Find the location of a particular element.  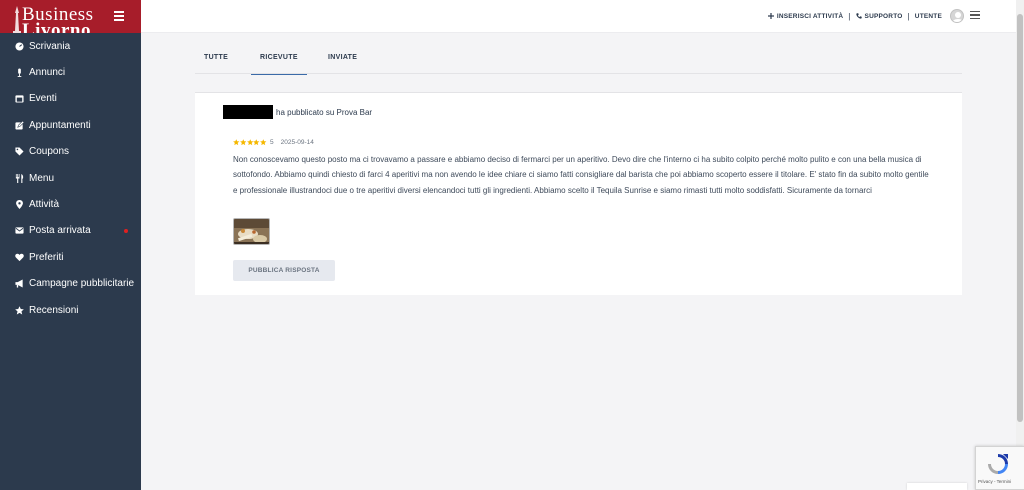

sidebar-item-label: Preferiti is located at coordinates (46, 257).